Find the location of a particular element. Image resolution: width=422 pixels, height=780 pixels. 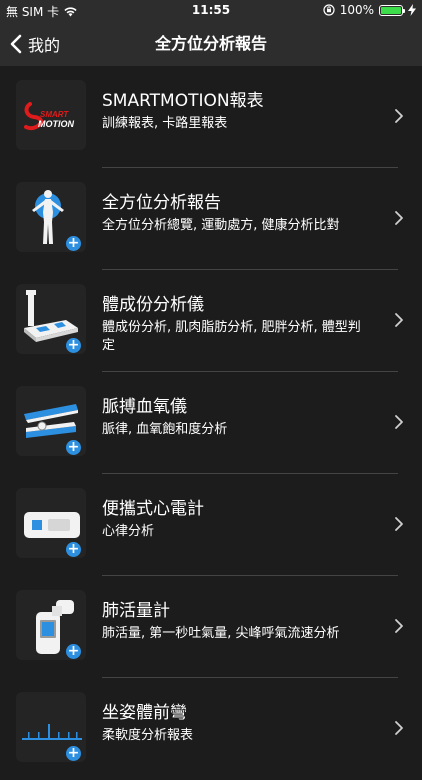

logo-text-top: SMART is located at coordinates (54, 114).